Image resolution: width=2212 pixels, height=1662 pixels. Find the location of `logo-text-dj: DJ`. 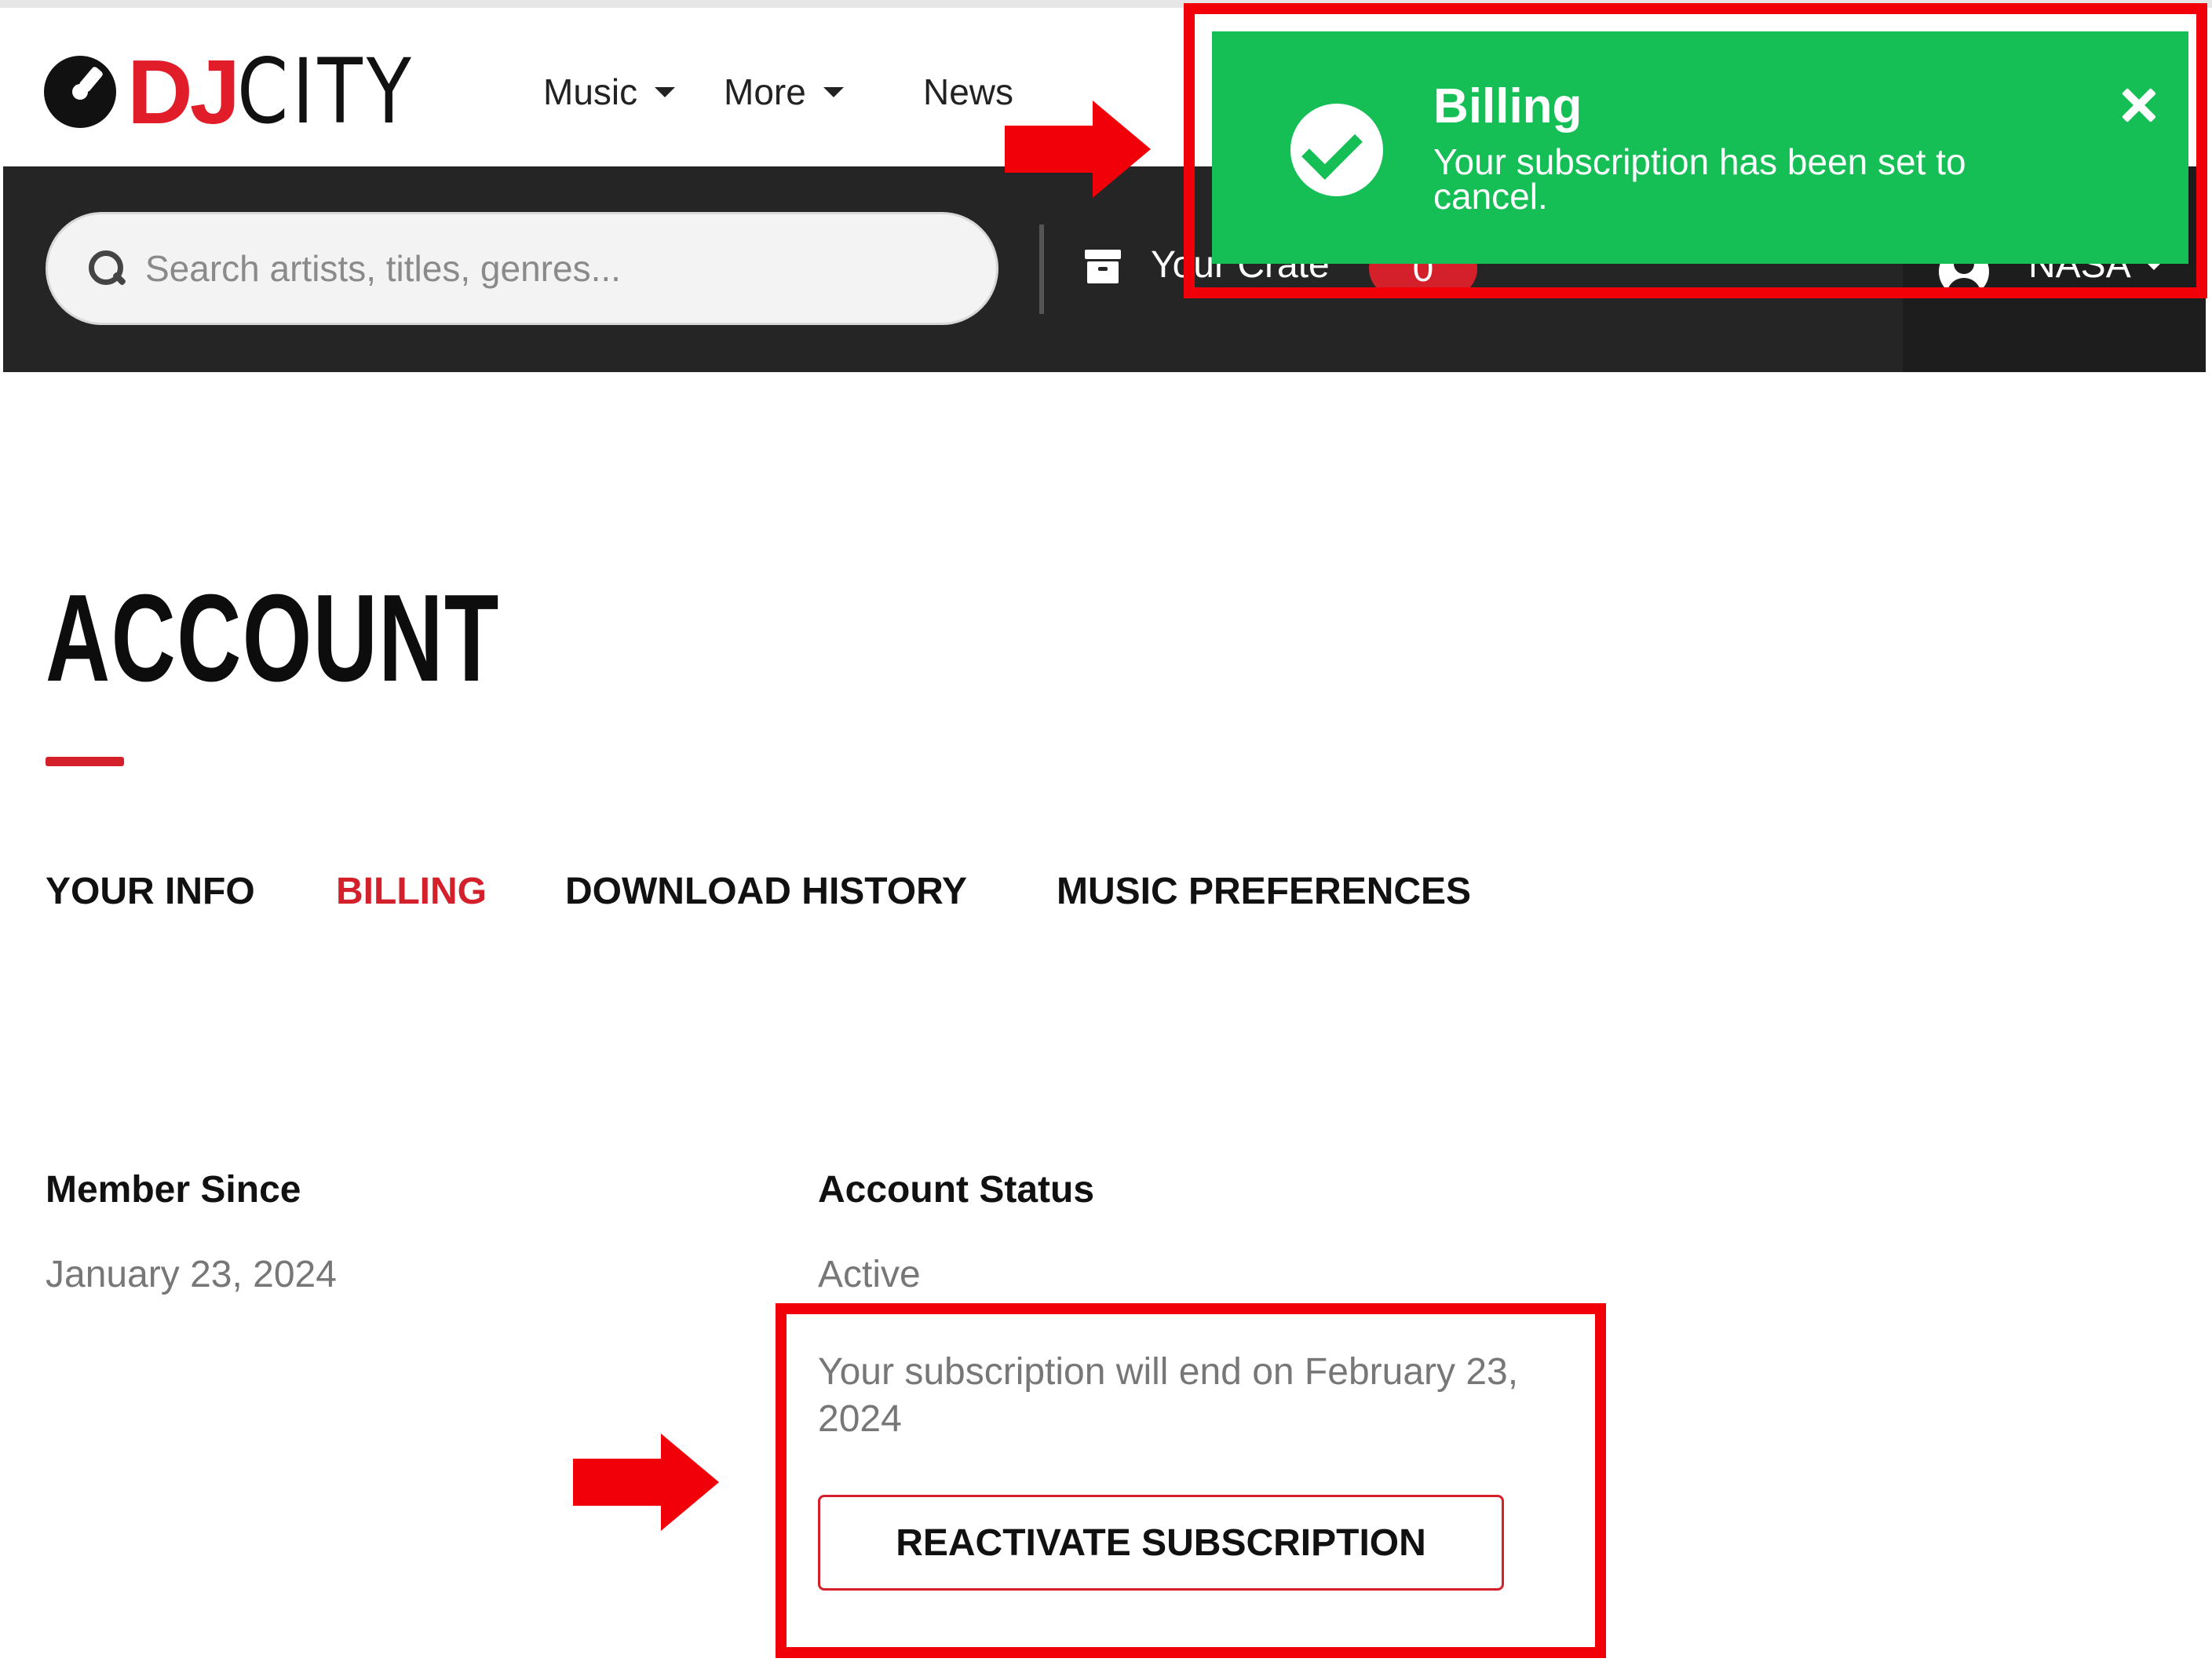

logo-text-dj: DJ is located at coordinates (183, 92).